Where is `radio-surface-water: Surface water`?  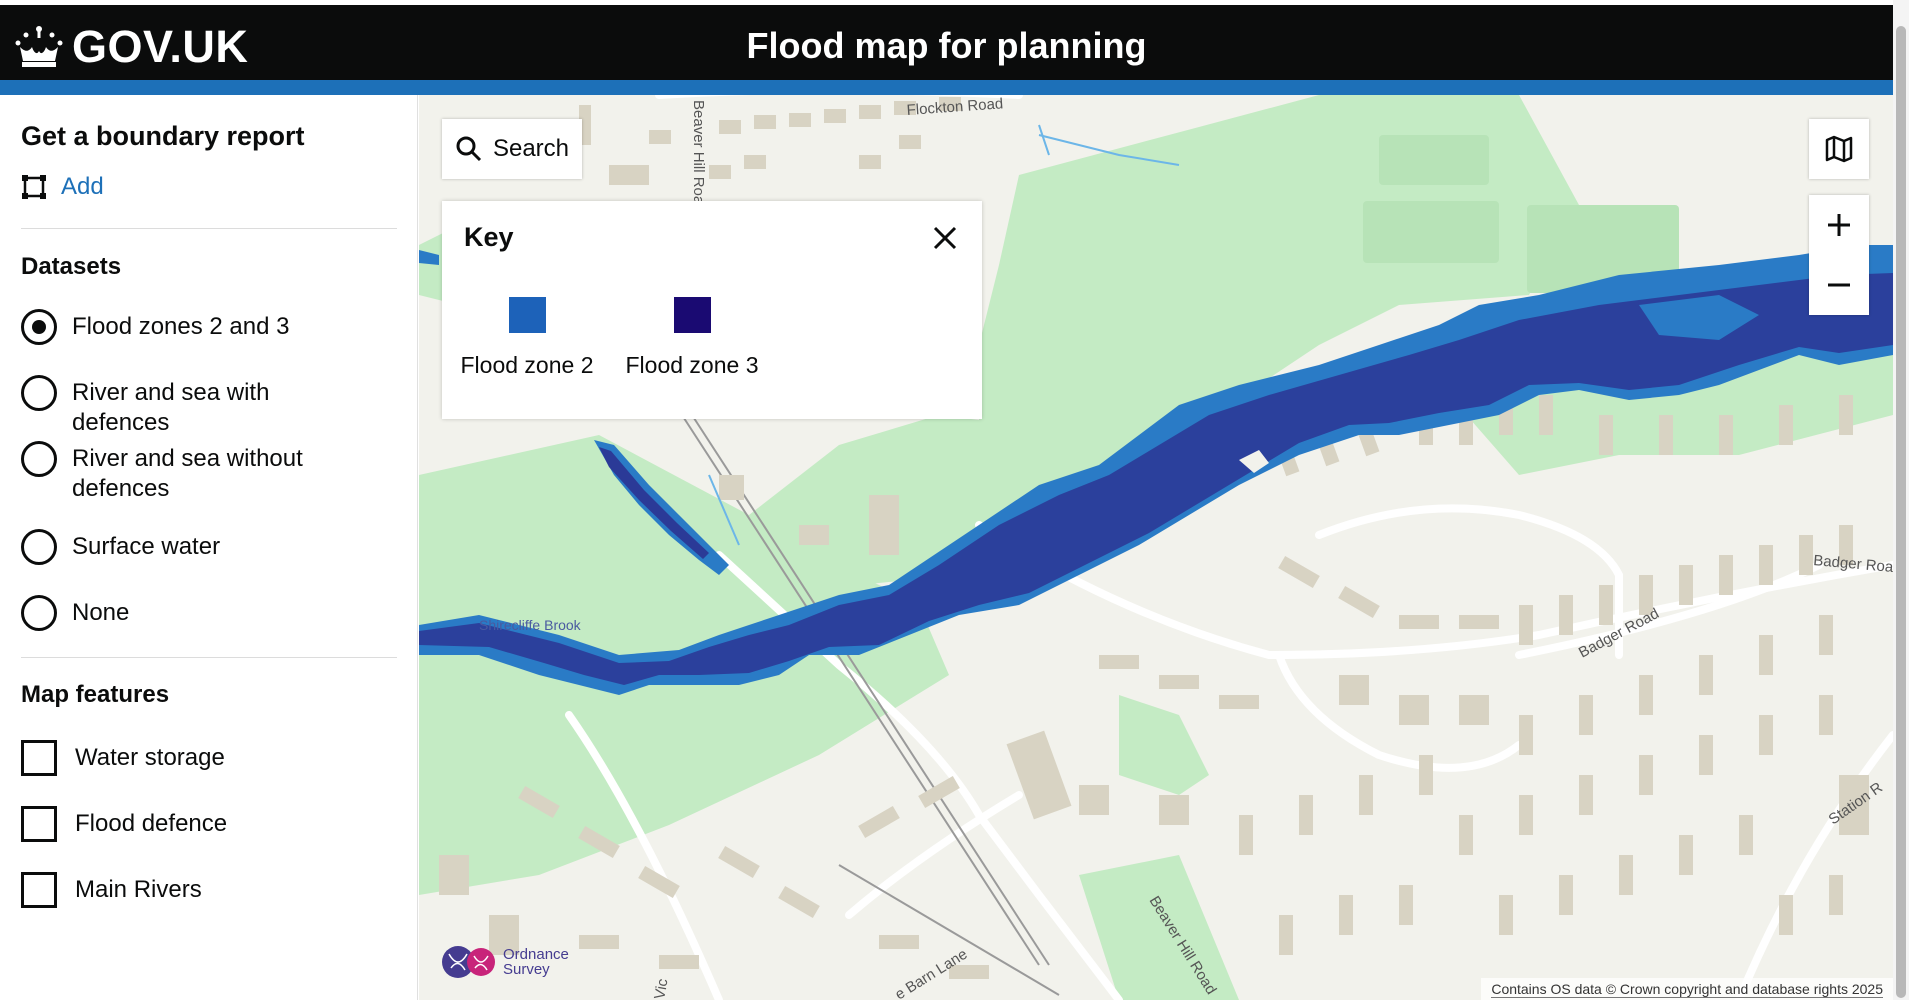
radio-surface-water: Surface water is located at coordinates (196, 547).